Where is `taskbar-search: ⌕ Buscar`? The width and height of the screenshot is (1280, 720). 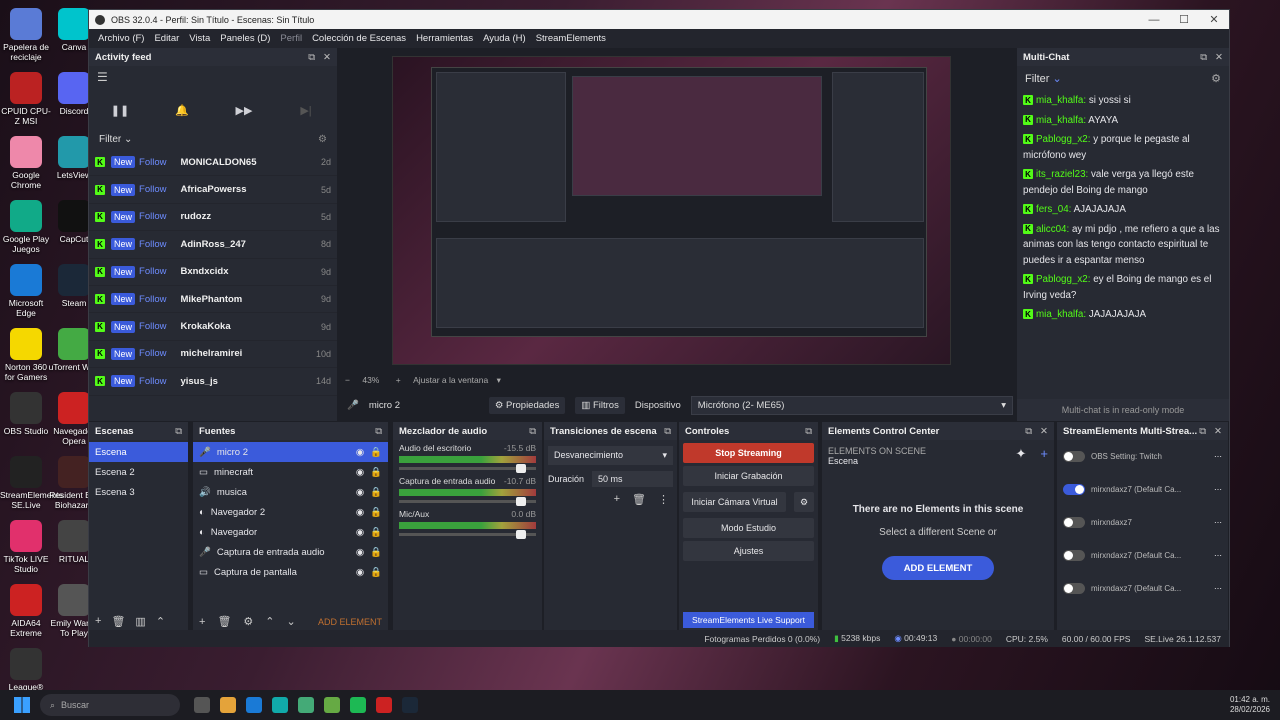
taskbar-search: ⌕ Buscar is located at coordinates (110, 705).